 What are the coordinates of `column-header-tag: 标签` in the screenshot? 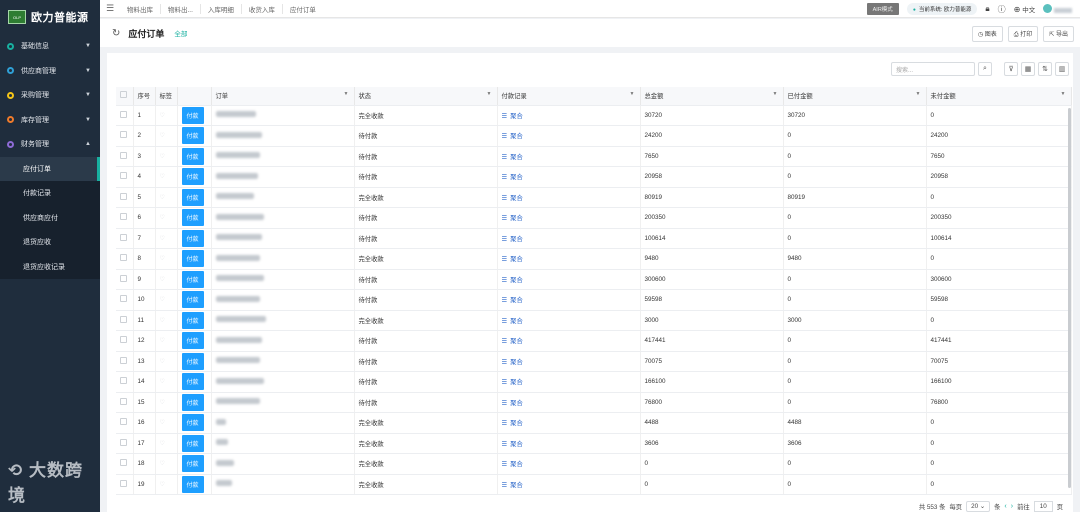 It's located at (166, 96).